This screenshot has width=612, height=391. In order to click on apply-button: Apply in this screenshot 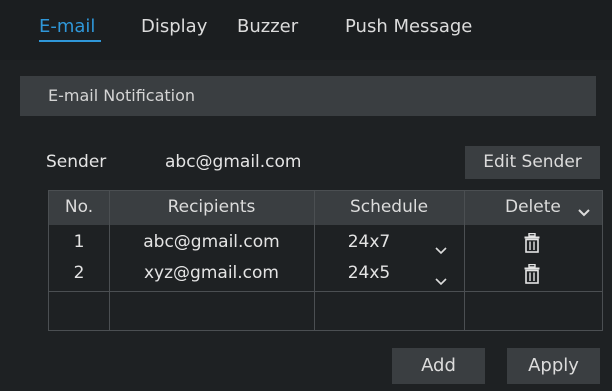, I will do `click(553, 366)`.